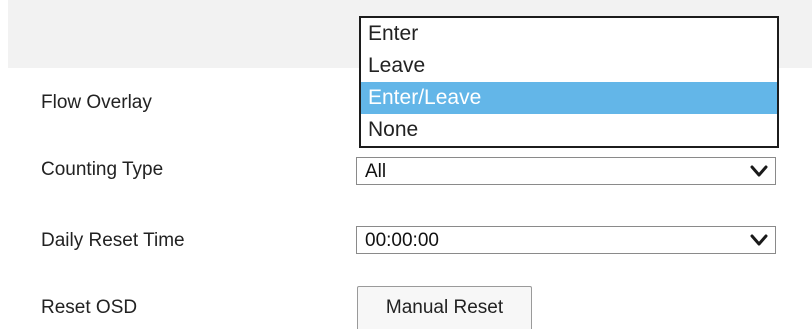 Image resolution: width=812 pixels, height=329 pixels. I want to click on counting-type-label: Counting Type, so click(102, 169).